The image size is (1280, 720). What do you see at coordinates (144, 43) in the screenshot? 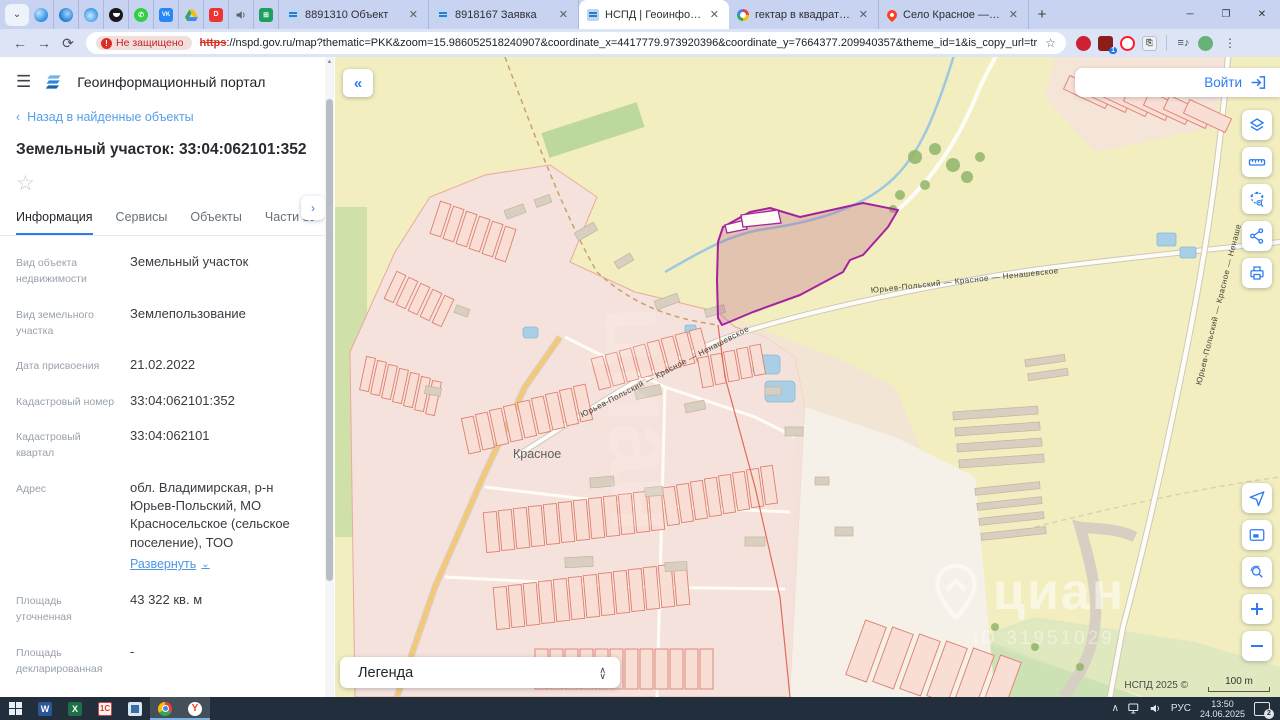
I see `security-badge: ! Не защищено` at bounding box center [144, 43].